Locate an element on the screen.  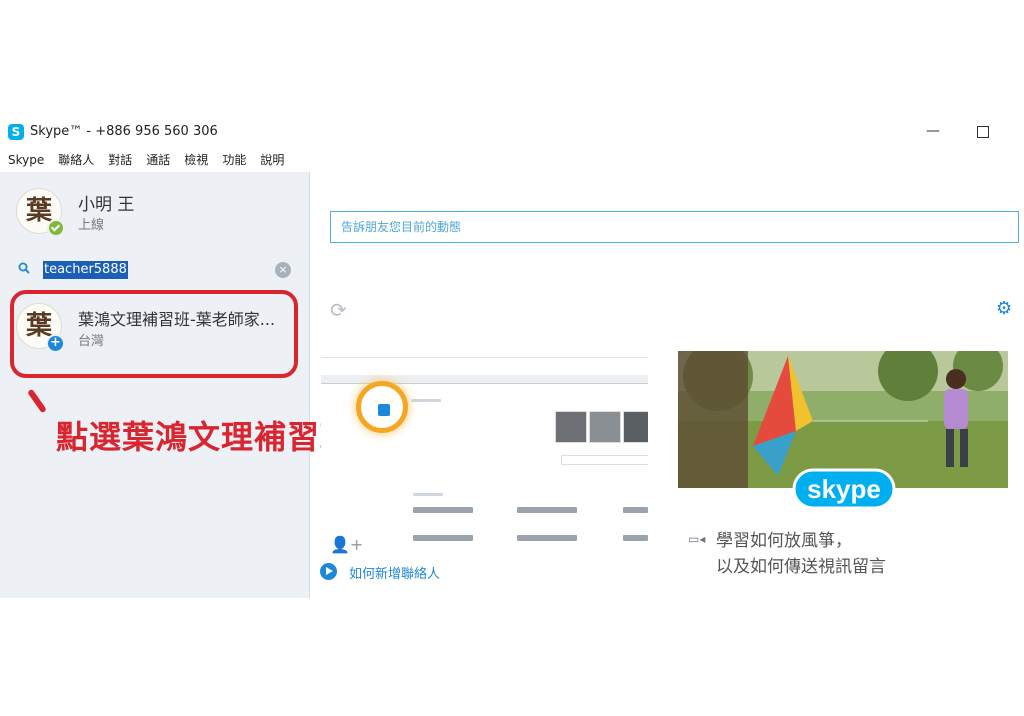
menu-call: 通話 is located at coordinates (157, 160).